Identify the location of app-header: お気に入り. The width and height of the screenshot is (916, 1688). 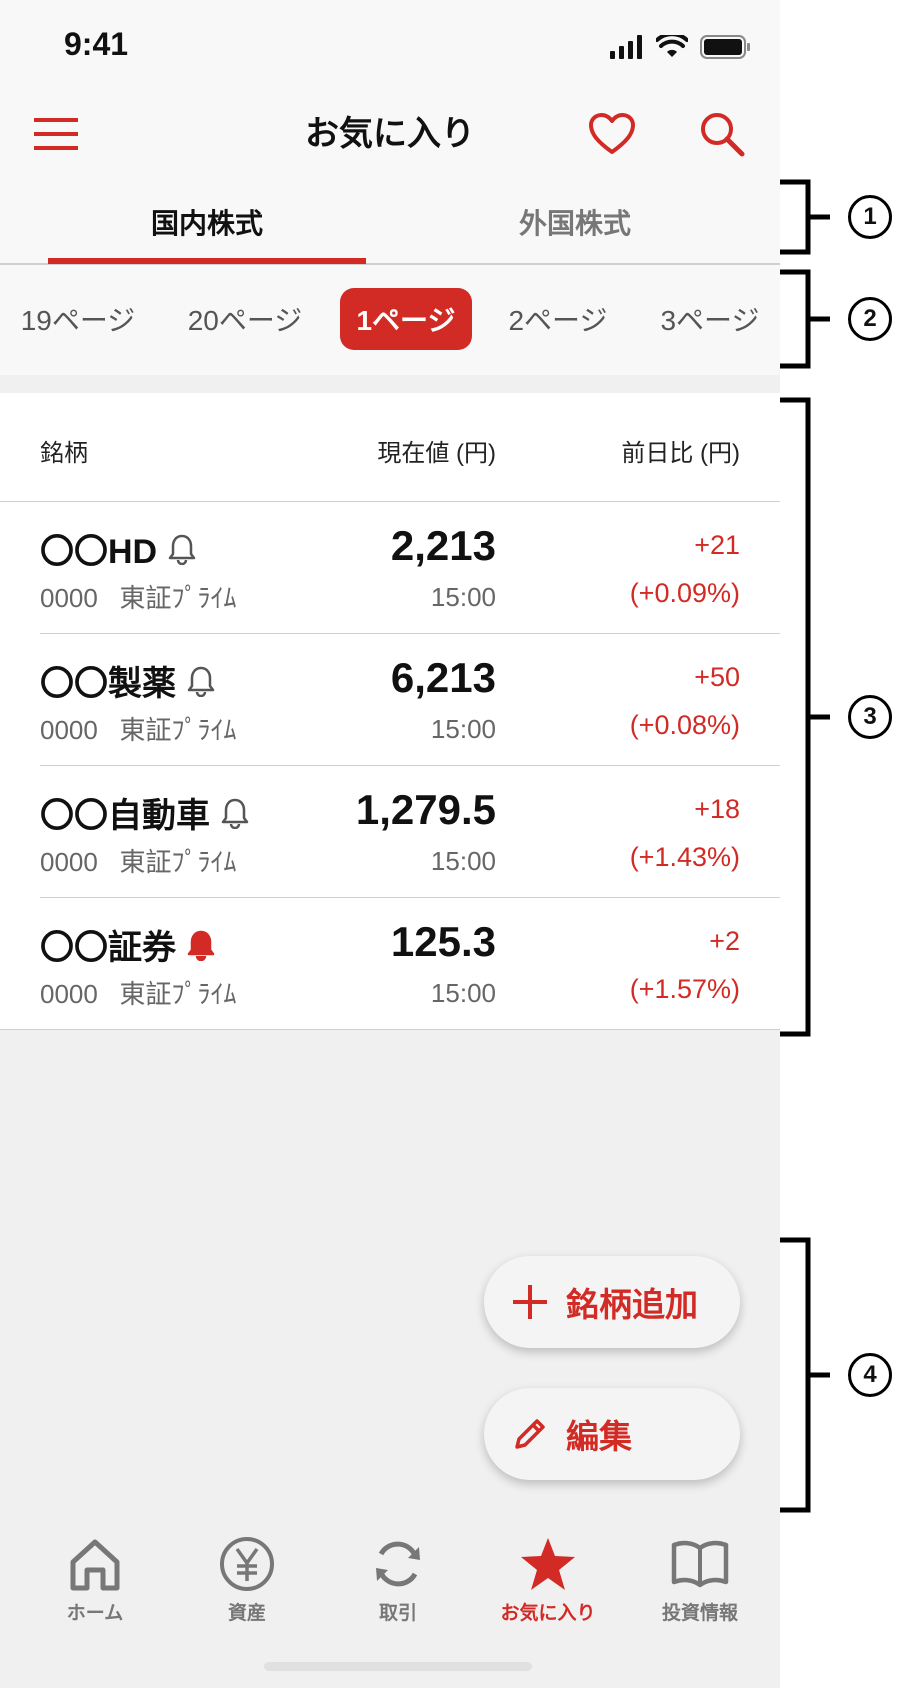
(390, 135).